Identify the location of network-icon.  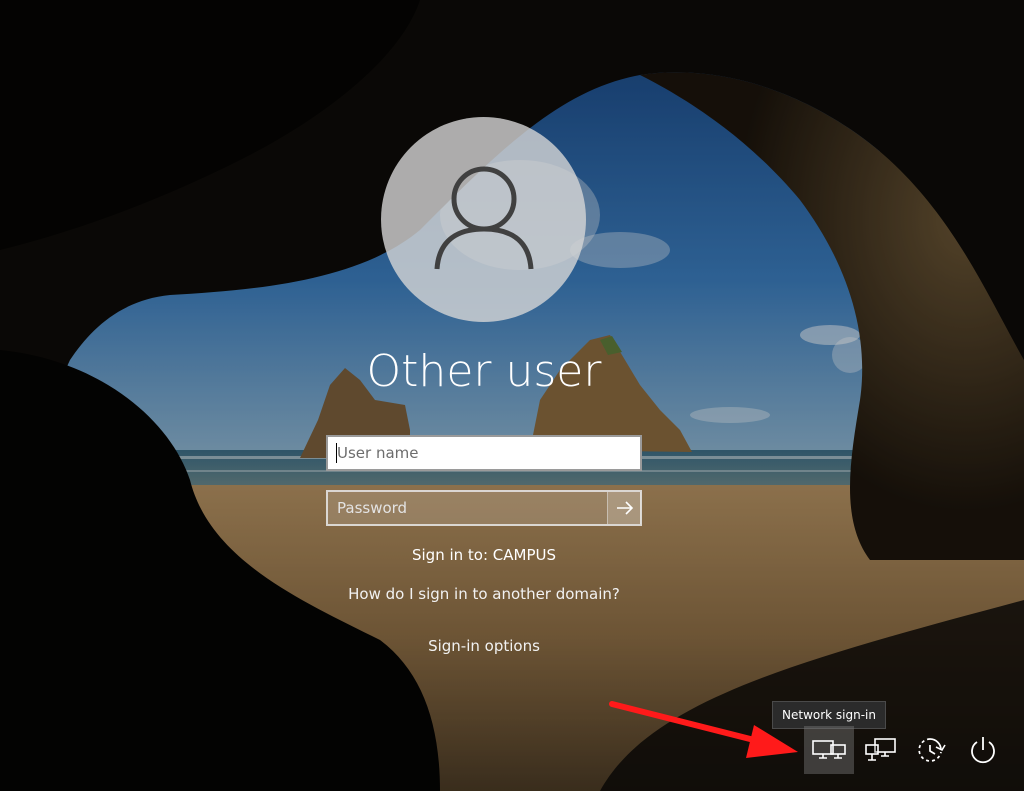
(880, 749).